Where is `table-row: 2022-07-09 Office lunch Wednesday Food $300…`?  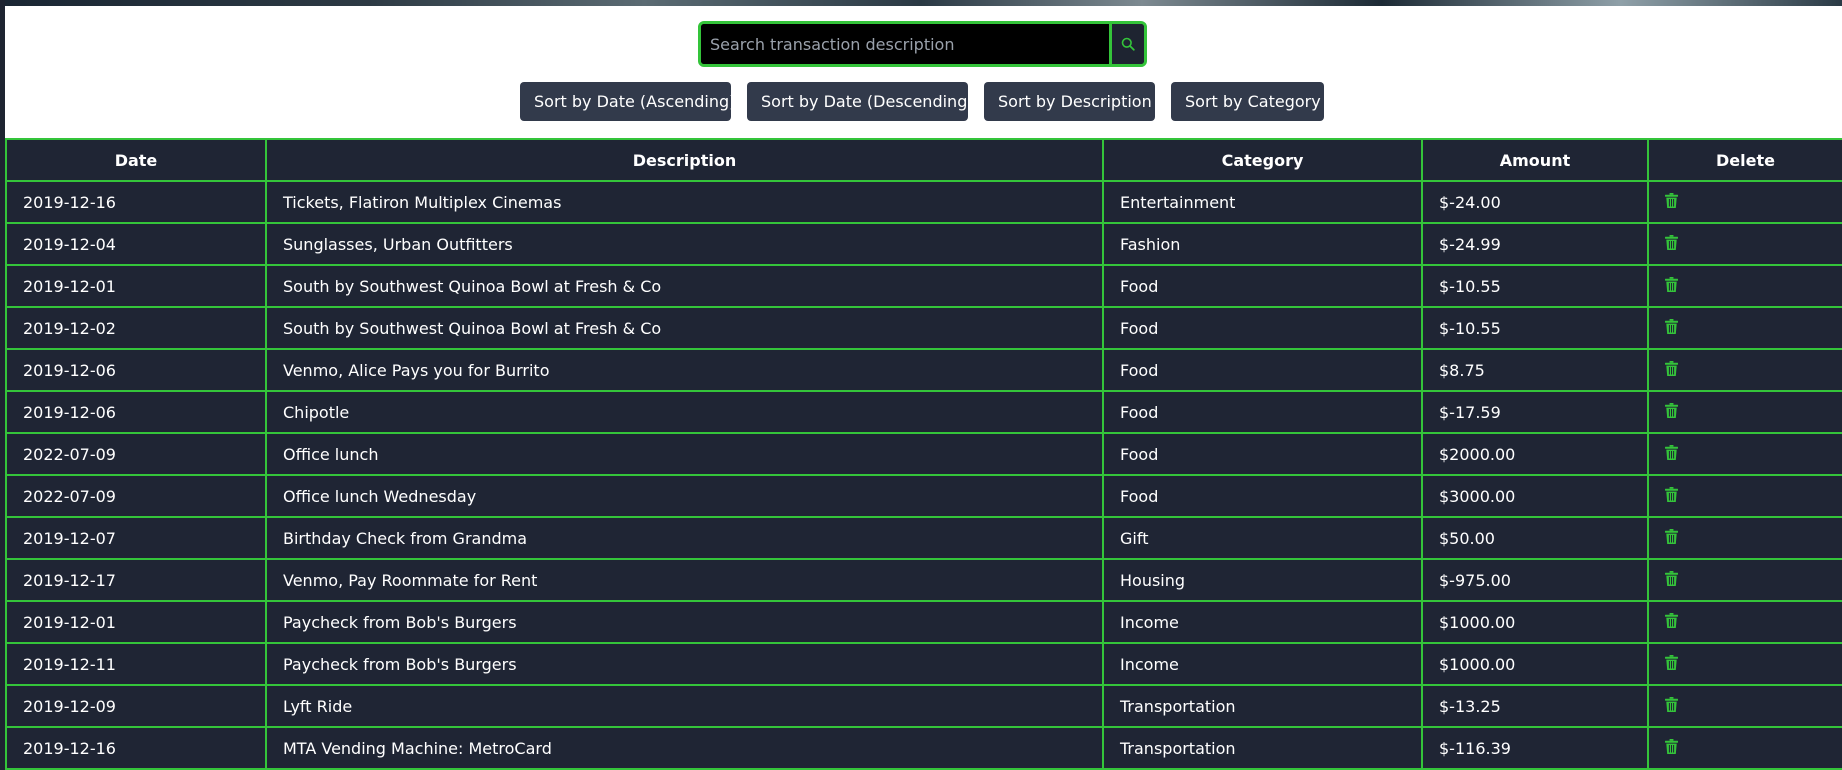 table-row: 2022-07-09 Office lunch Wednesday Food $300… is located at coordinates (923, 496).